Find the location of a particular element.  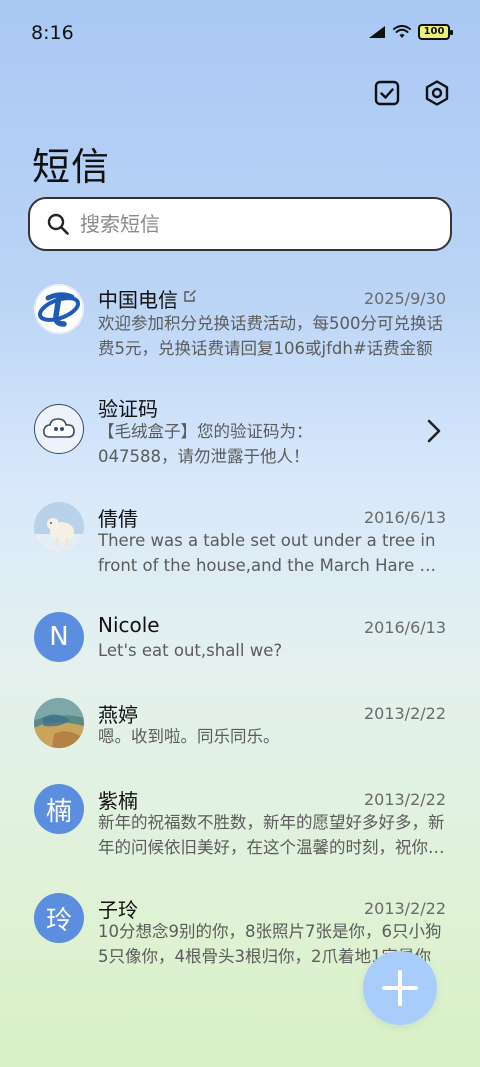

polar-bear-avatar is located at coordinates (59, 527).